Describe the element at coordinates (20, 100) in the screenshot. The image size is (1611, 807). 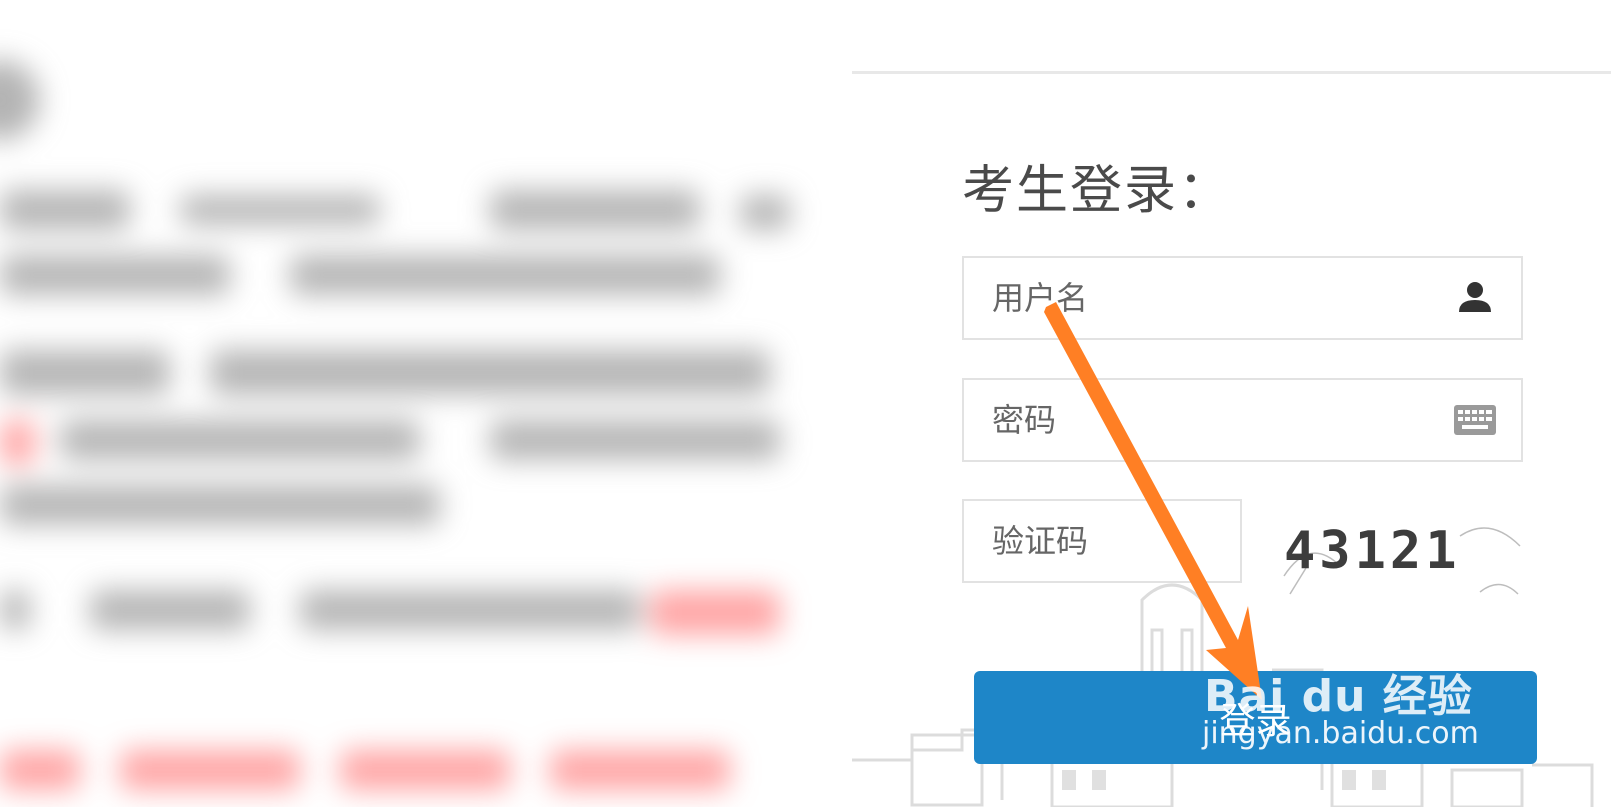
I see `blurred-avatar` at that location.